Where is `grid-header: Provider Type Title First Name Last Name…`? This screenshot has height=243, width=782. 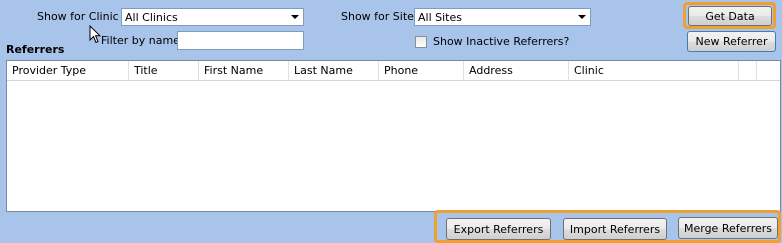 grid-header: Provider Type Title First Name Last Name… is located at coordinates (393, 71).